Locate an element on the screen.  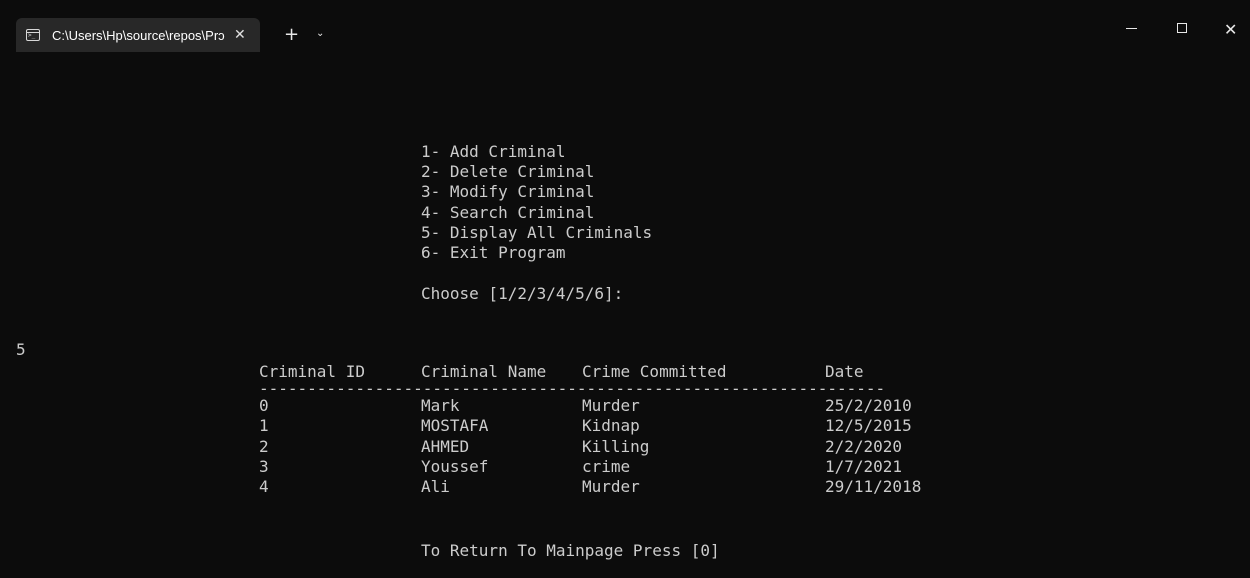
cell-date: 1/7/2021 is located at coordinates (864, 466).